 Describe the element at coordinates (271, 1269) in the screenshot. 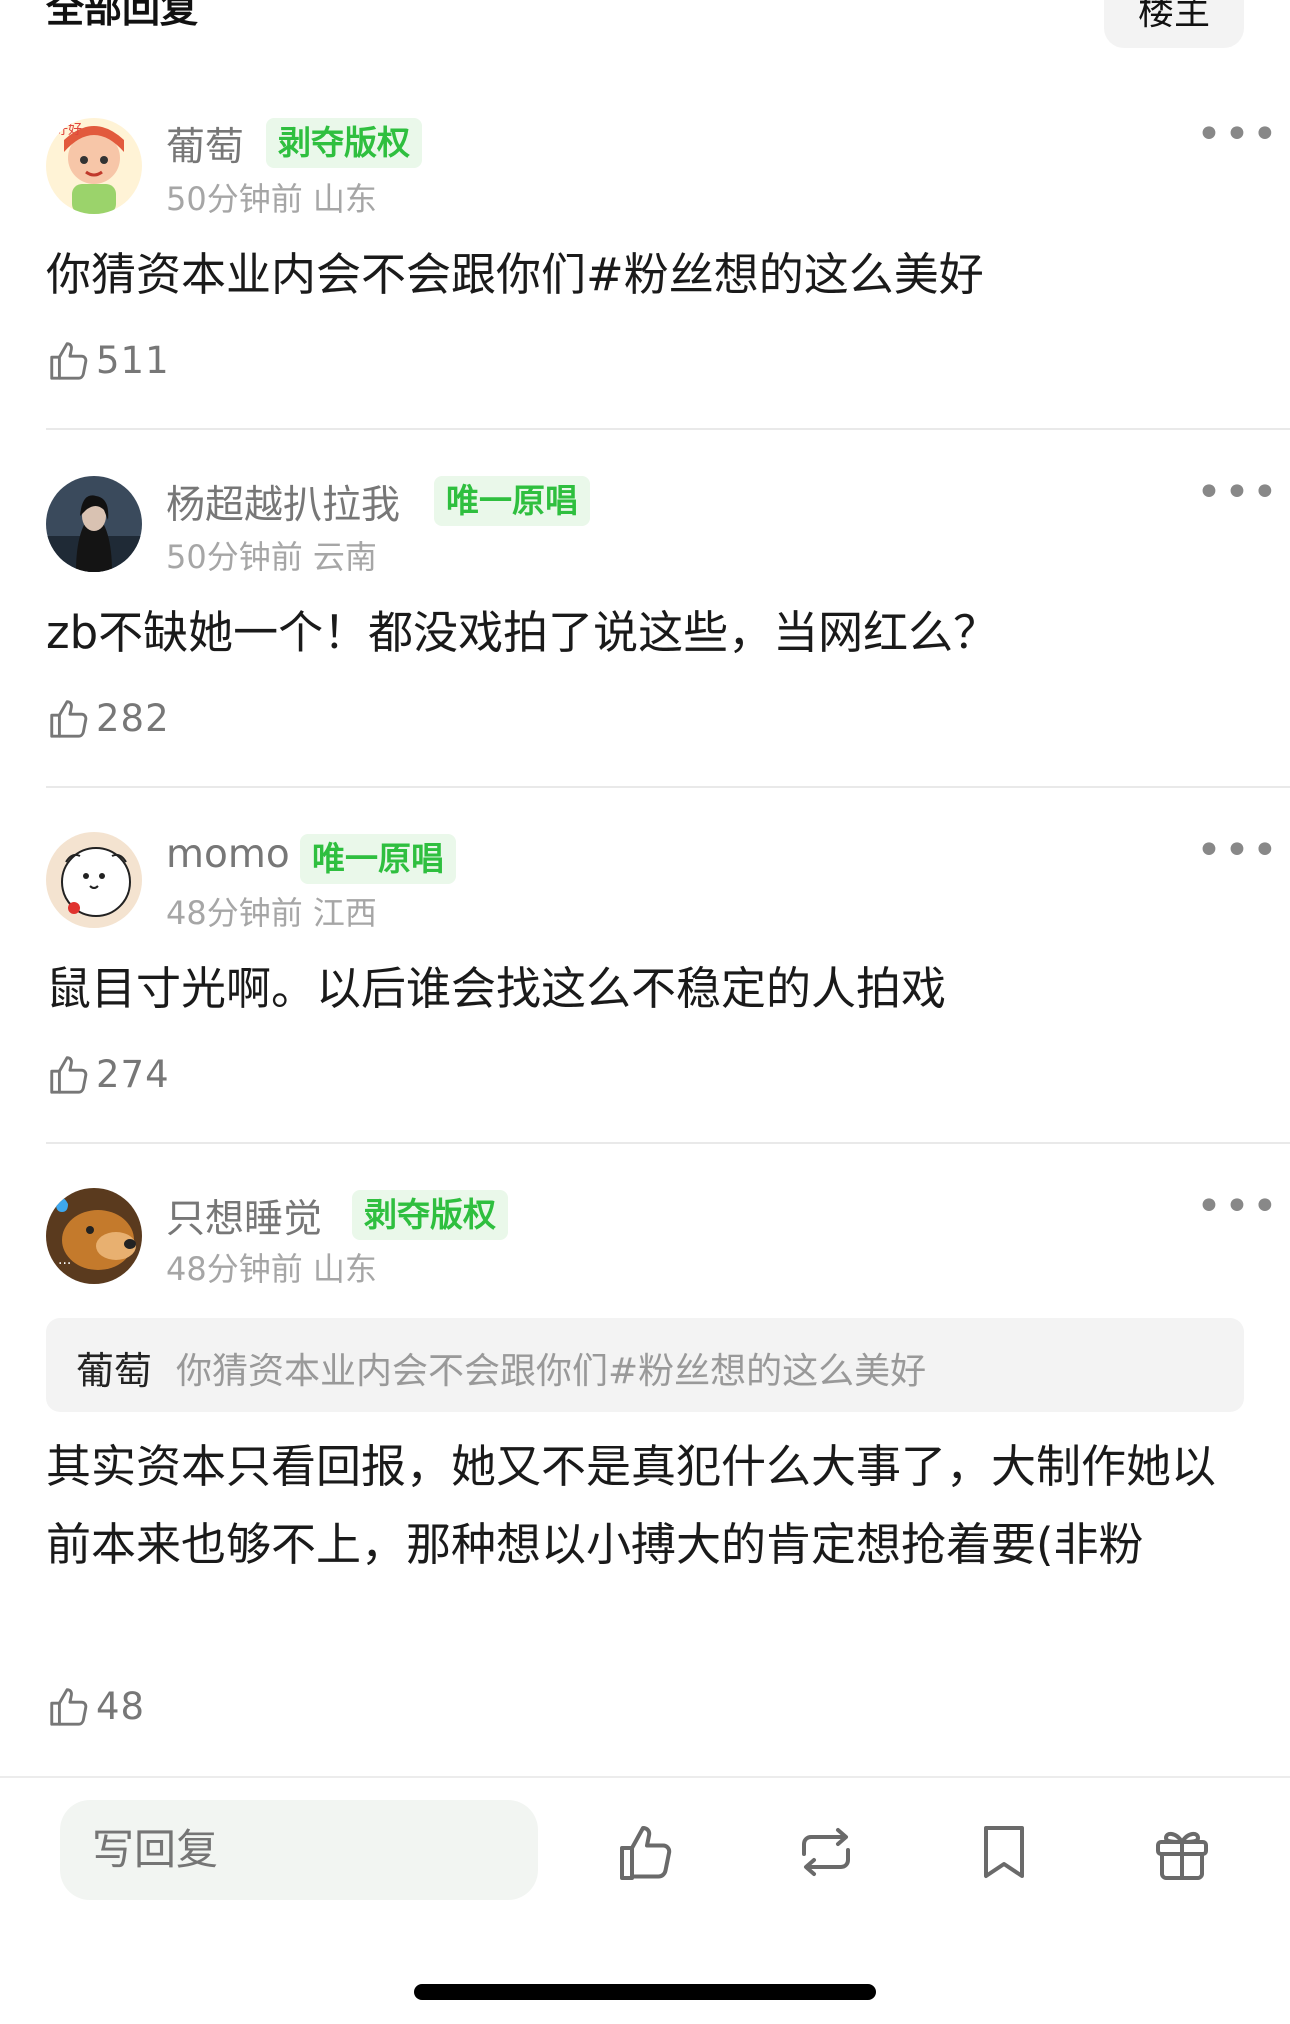

I see `comment-meta: 48分钟前 山东` at that location.